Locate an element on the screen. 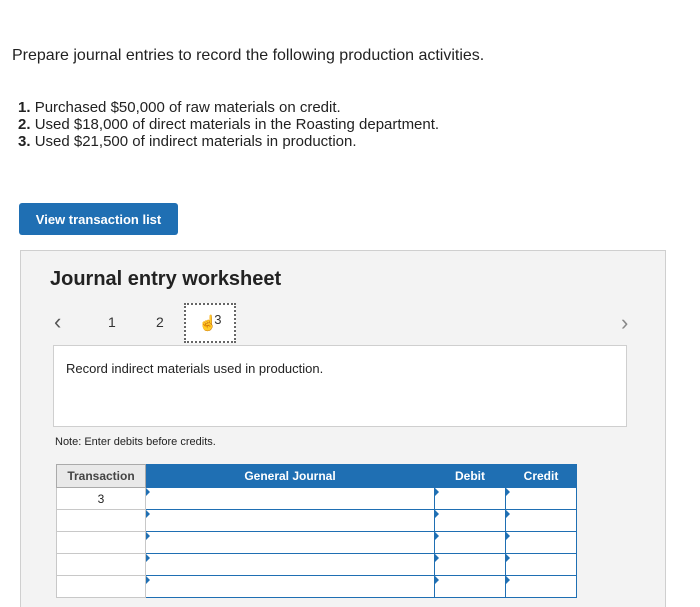 The image size is (700, 607). chevron-left-icon: ‹ is located at coordinates (57, 322).